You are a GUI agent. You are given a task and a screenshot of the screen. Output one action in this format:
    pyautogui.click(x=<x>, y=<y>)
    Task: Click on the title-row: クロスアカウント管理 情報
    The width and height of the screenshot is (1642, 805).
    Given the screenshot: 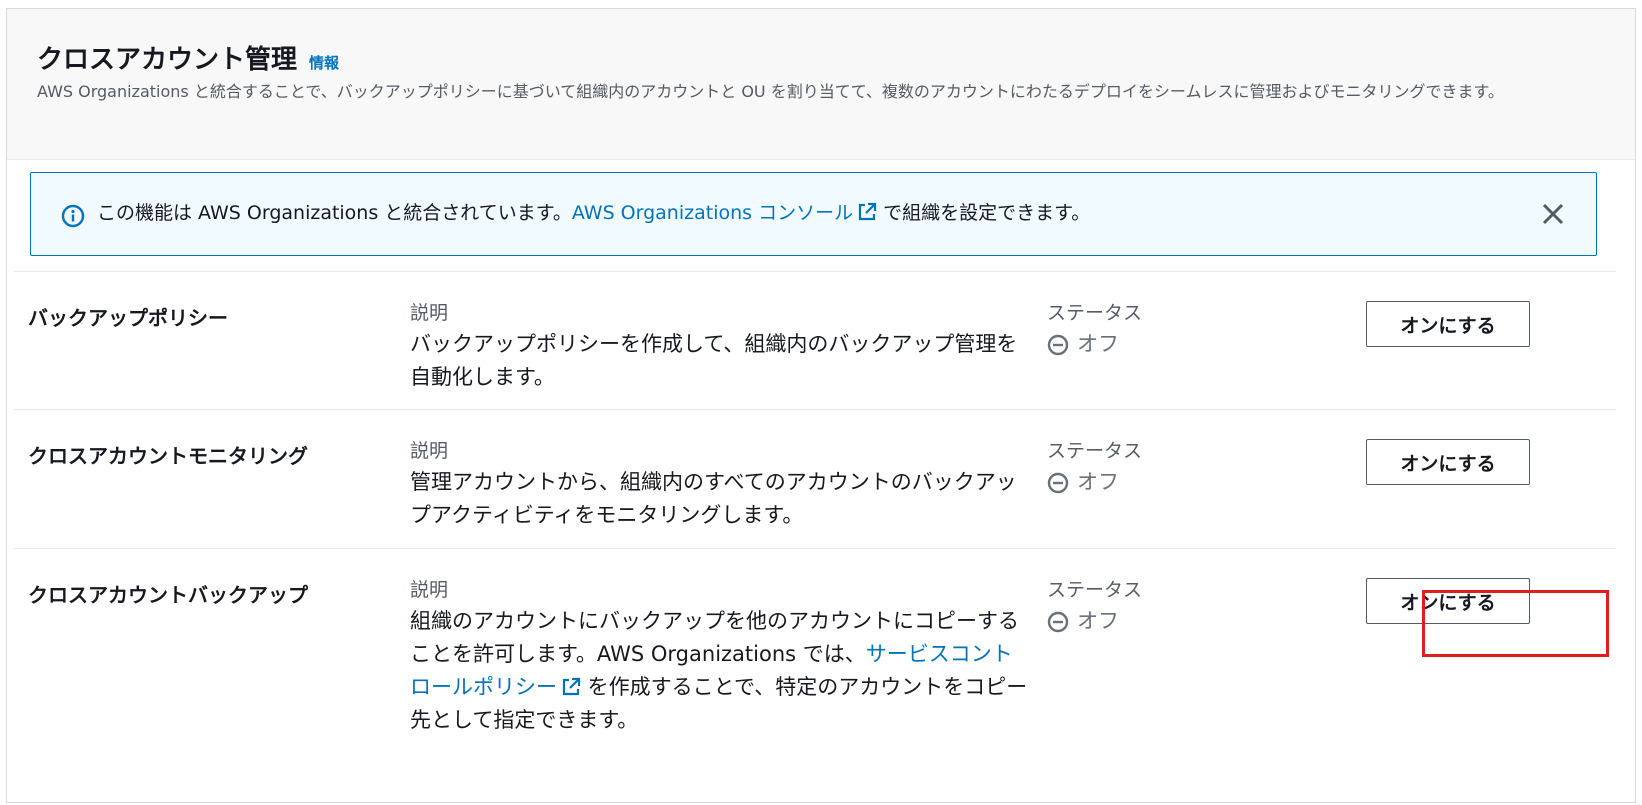 What is the action you would take?
    pyautogui.click(x=188, y=57)
    